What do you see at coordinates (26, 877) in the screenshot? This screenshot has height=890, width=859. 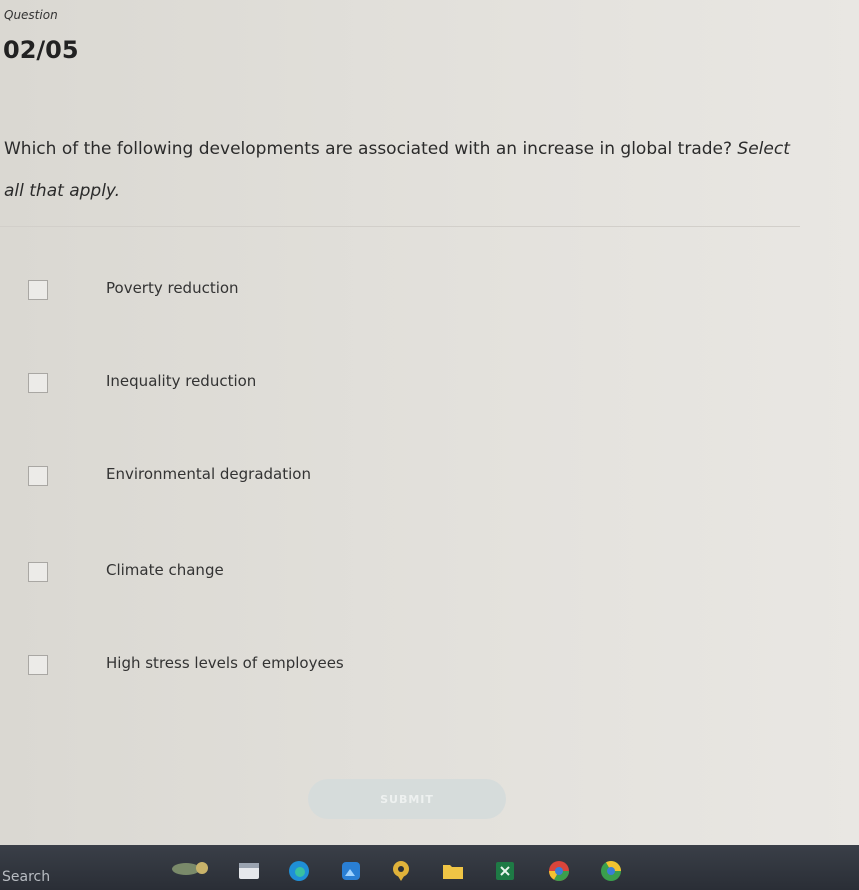 I see `taskbar-search: Search` at bounding box center [26, 877].